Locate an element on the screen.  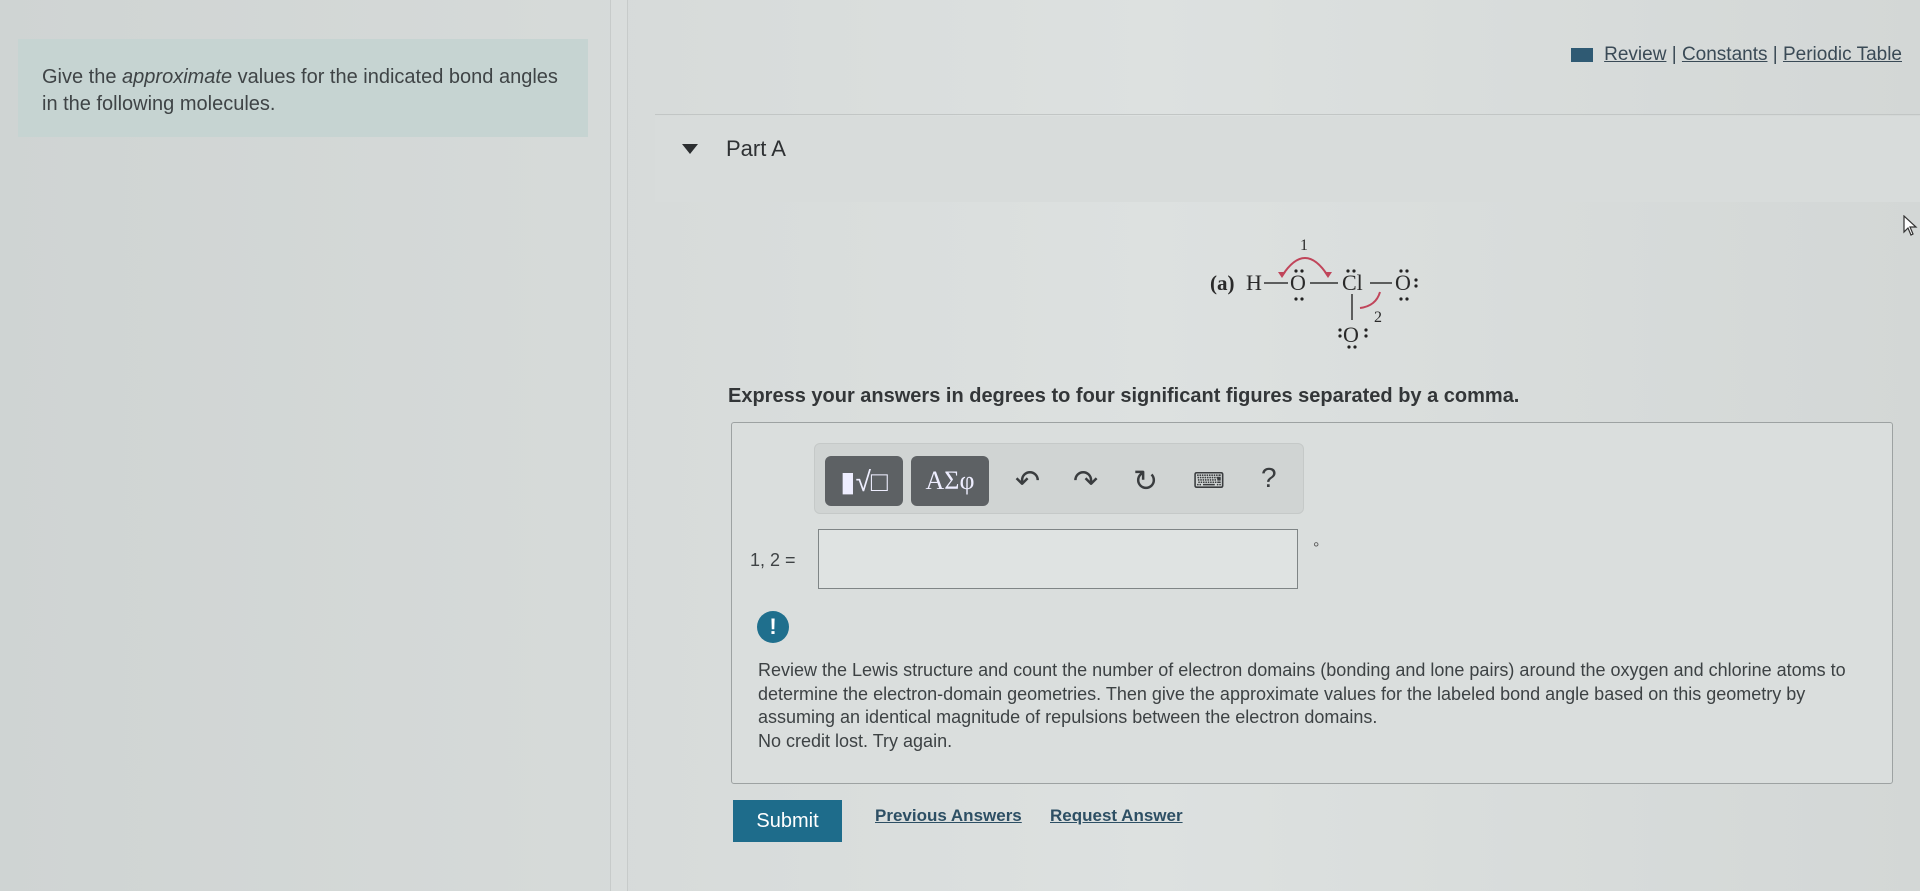
help-icon: ? is located at coordinates (1269, 478).